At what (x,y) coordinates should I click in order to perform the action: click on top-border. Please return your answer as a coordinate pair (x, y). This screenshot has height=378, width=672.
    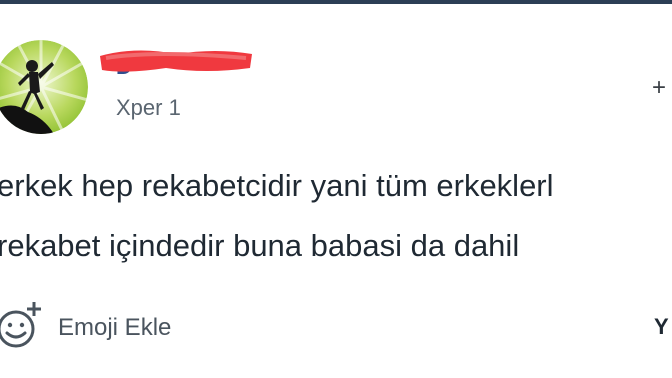
    Looking at the image, I should click on (336, 2).